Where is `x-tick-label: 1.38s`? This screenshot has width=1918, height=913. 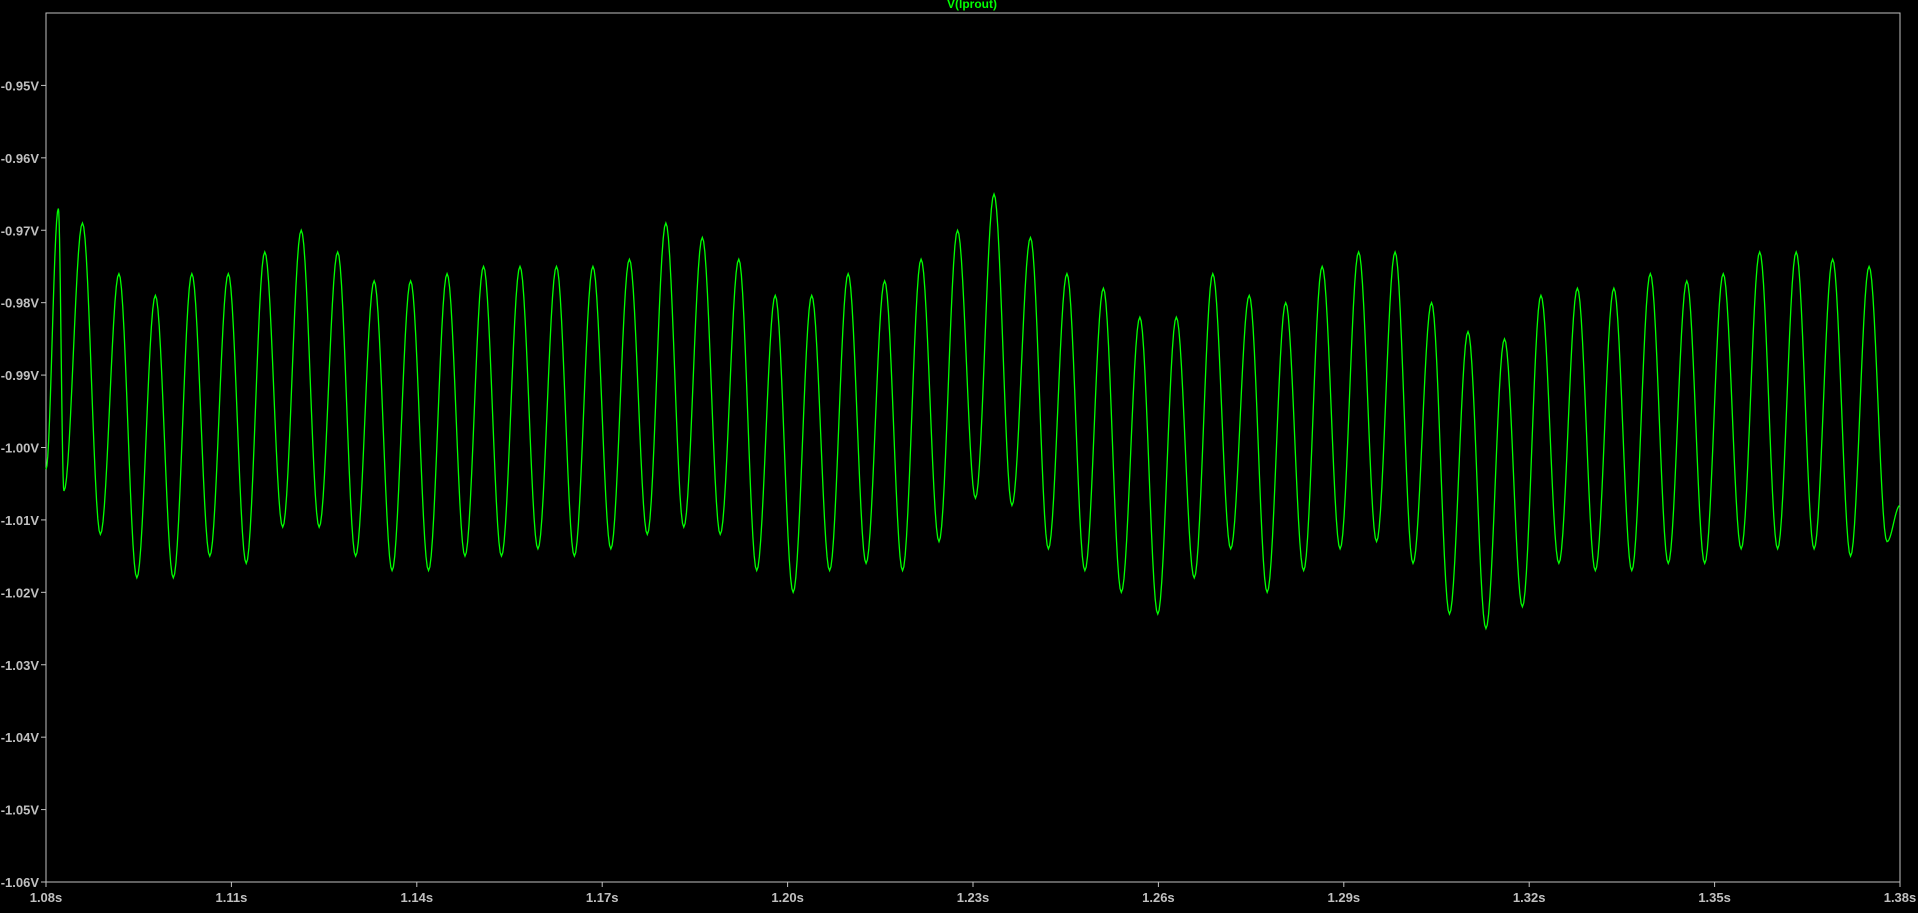 x-tick-label: 1.38s is located at coordinates (1900, 897).